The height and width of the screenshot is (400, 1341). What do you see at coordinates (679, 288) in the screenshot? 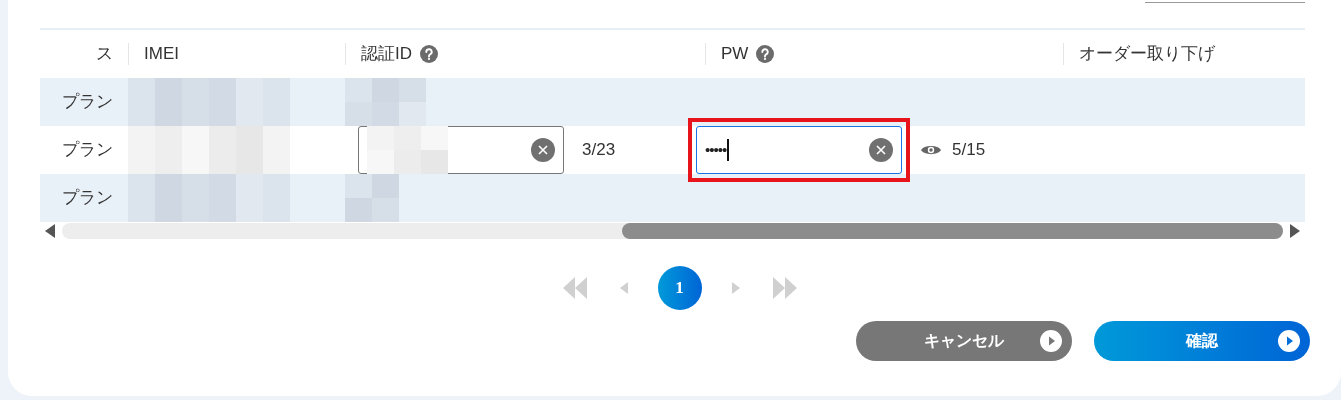
I see `page-button: 1` at bounding box center [679, 288].